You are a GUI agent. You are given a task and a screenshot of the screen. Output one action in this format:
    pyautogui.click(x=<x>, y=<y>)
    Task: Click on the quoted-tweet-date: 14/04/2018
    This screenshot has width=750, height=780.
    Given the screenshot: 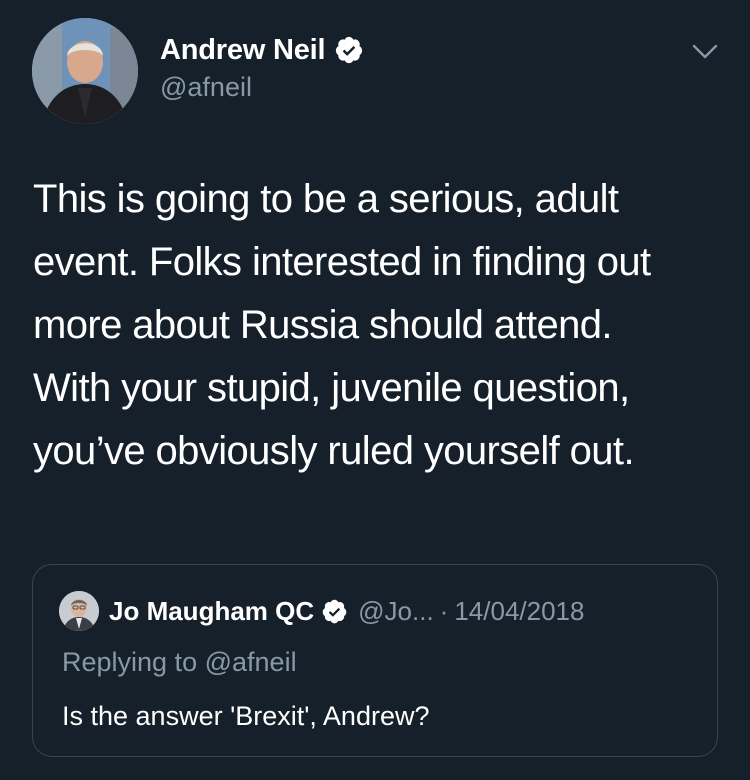 What is the action you would take?
    pyautogui.click(x=519, y=610)
    